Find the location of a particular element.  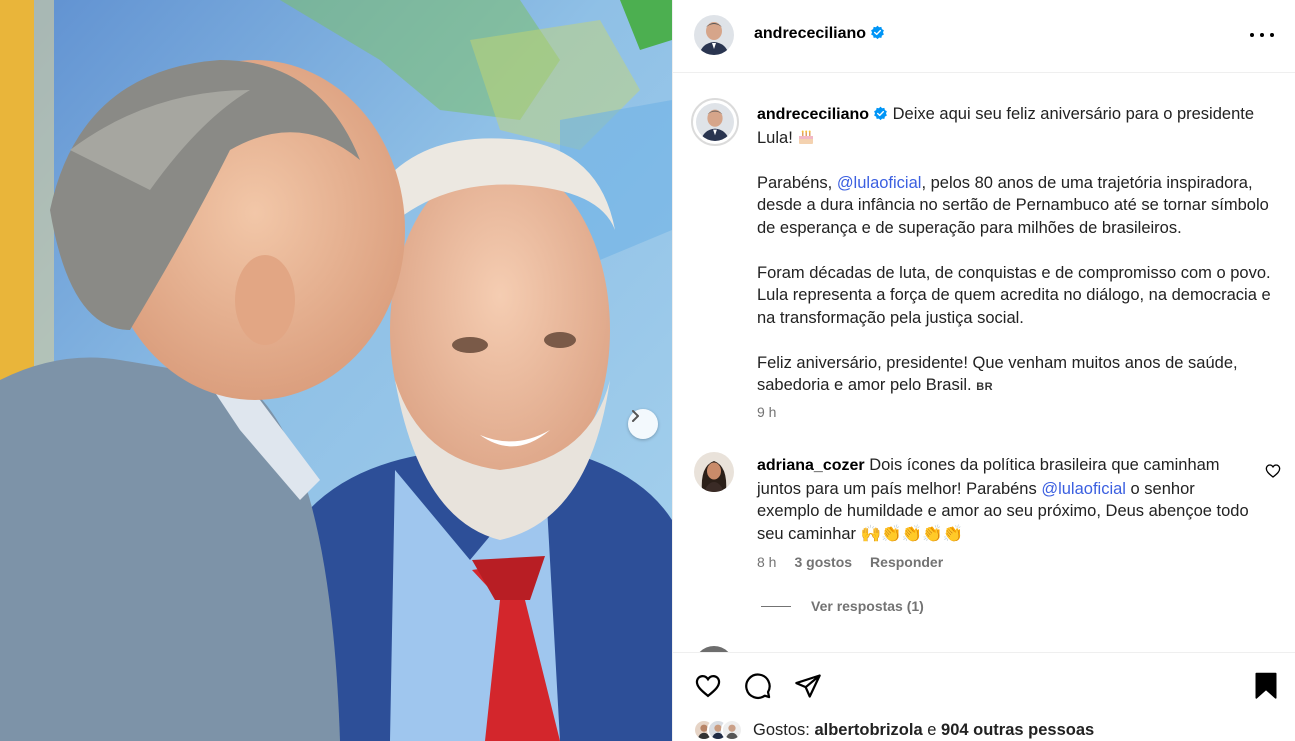

replies-divider is located at coordinates (776, 606).